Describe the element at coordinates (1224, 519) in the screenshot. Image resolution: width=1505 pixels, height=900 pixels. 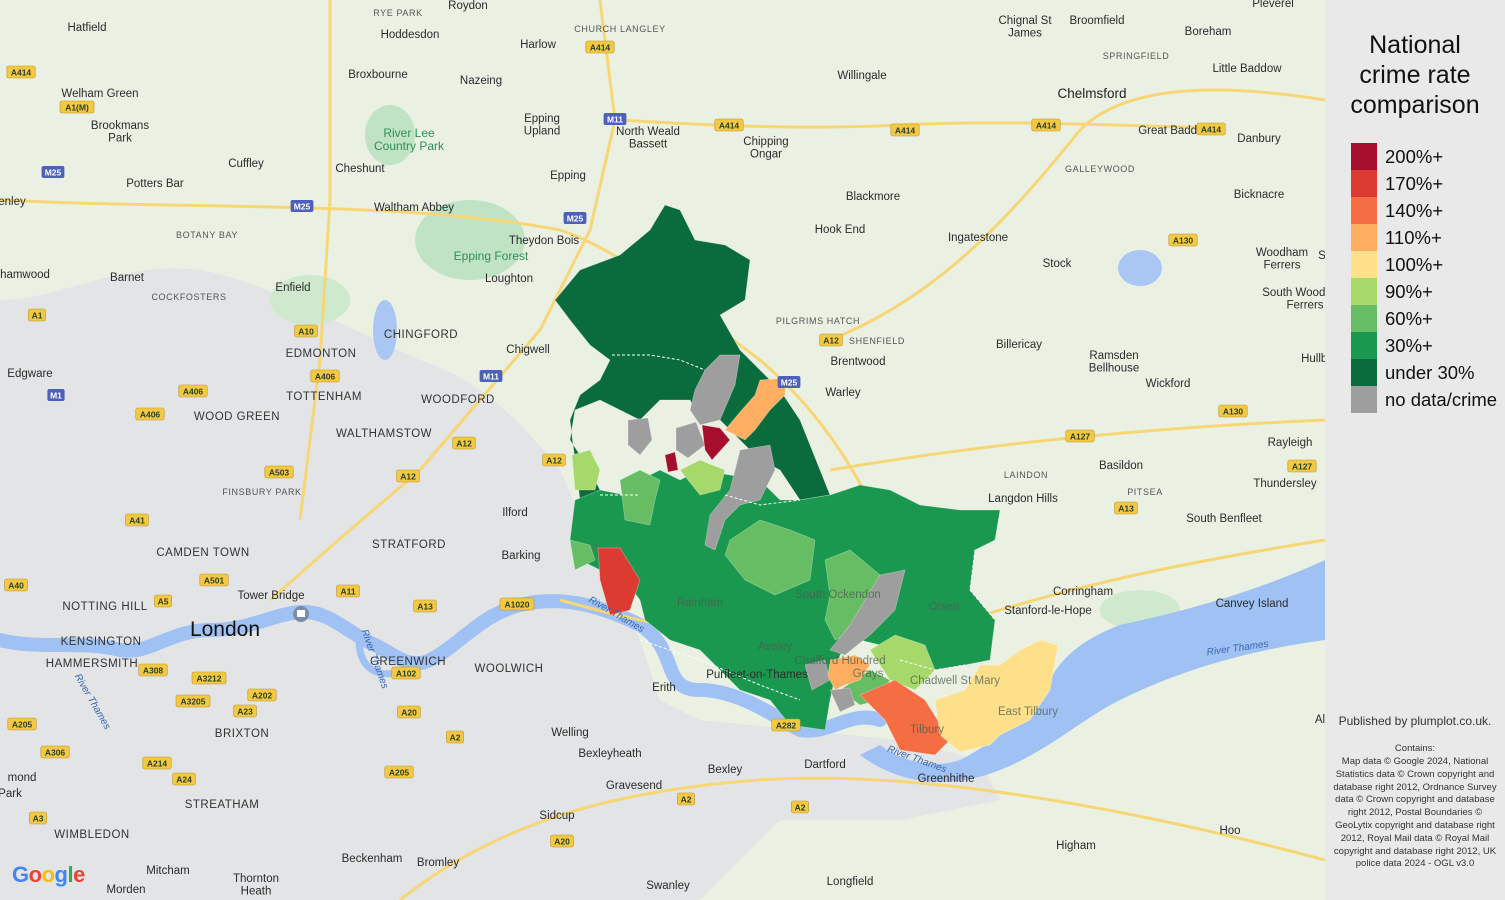
I see `place-label: South Benfleet` at that location.